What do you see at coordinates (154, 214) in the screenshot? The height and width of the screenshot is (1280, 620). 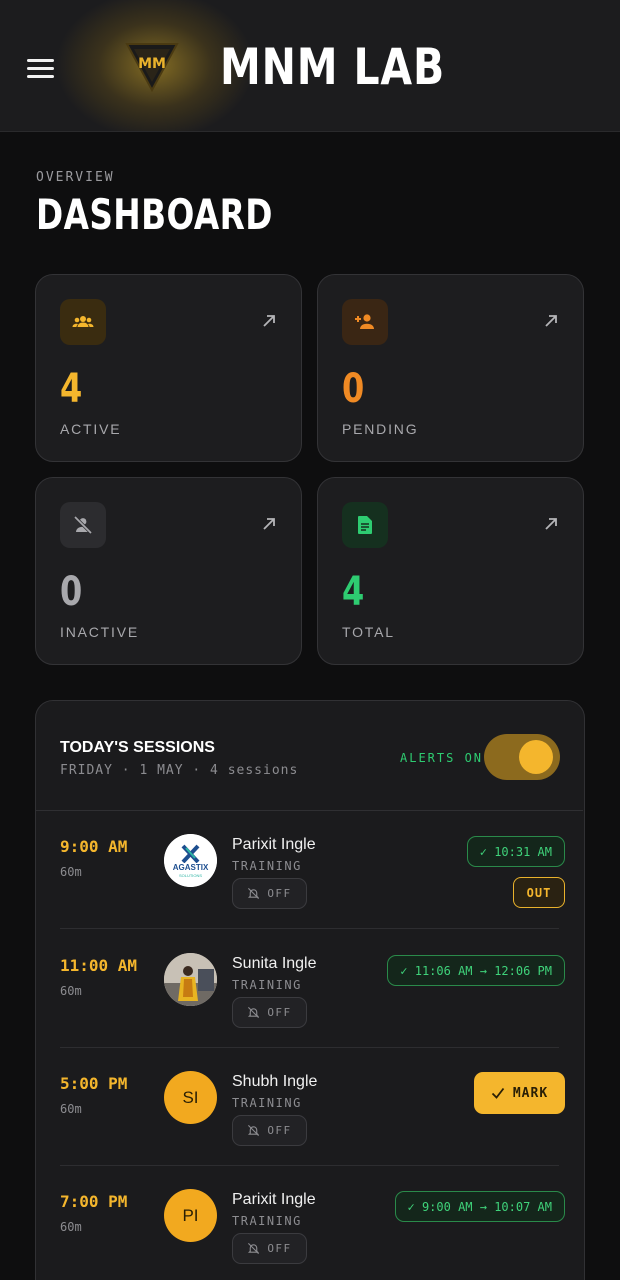 I see `page-title: DASHBOARD` at bounding box center [154, 214].